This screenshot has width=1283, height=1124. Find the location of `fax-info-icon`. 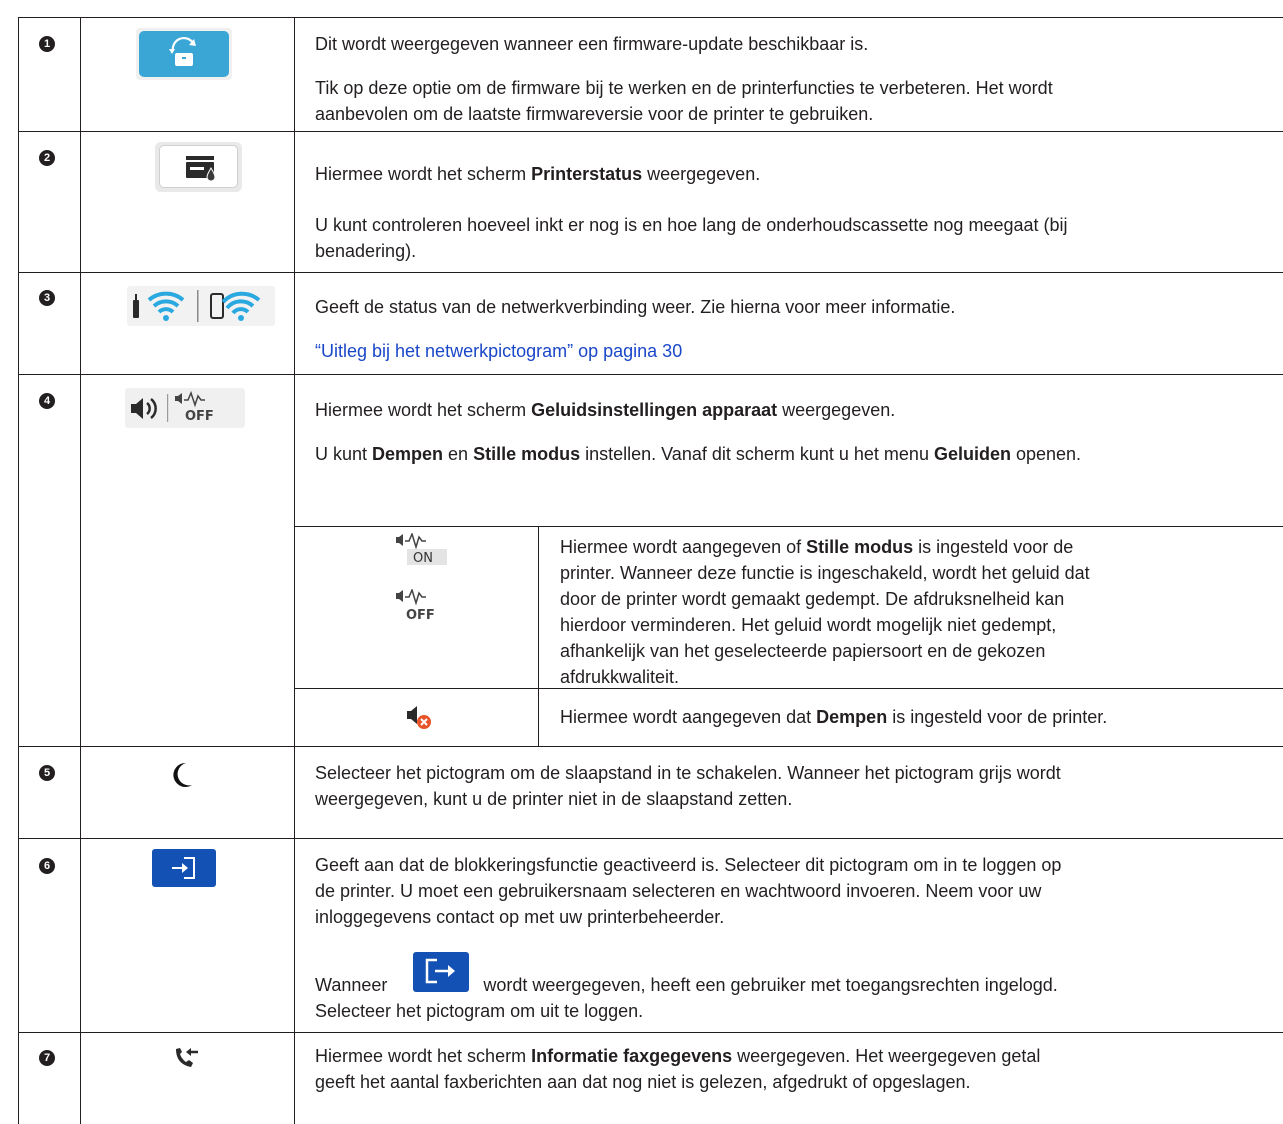

fax-info-icon is located at coordinates (186, 1057).